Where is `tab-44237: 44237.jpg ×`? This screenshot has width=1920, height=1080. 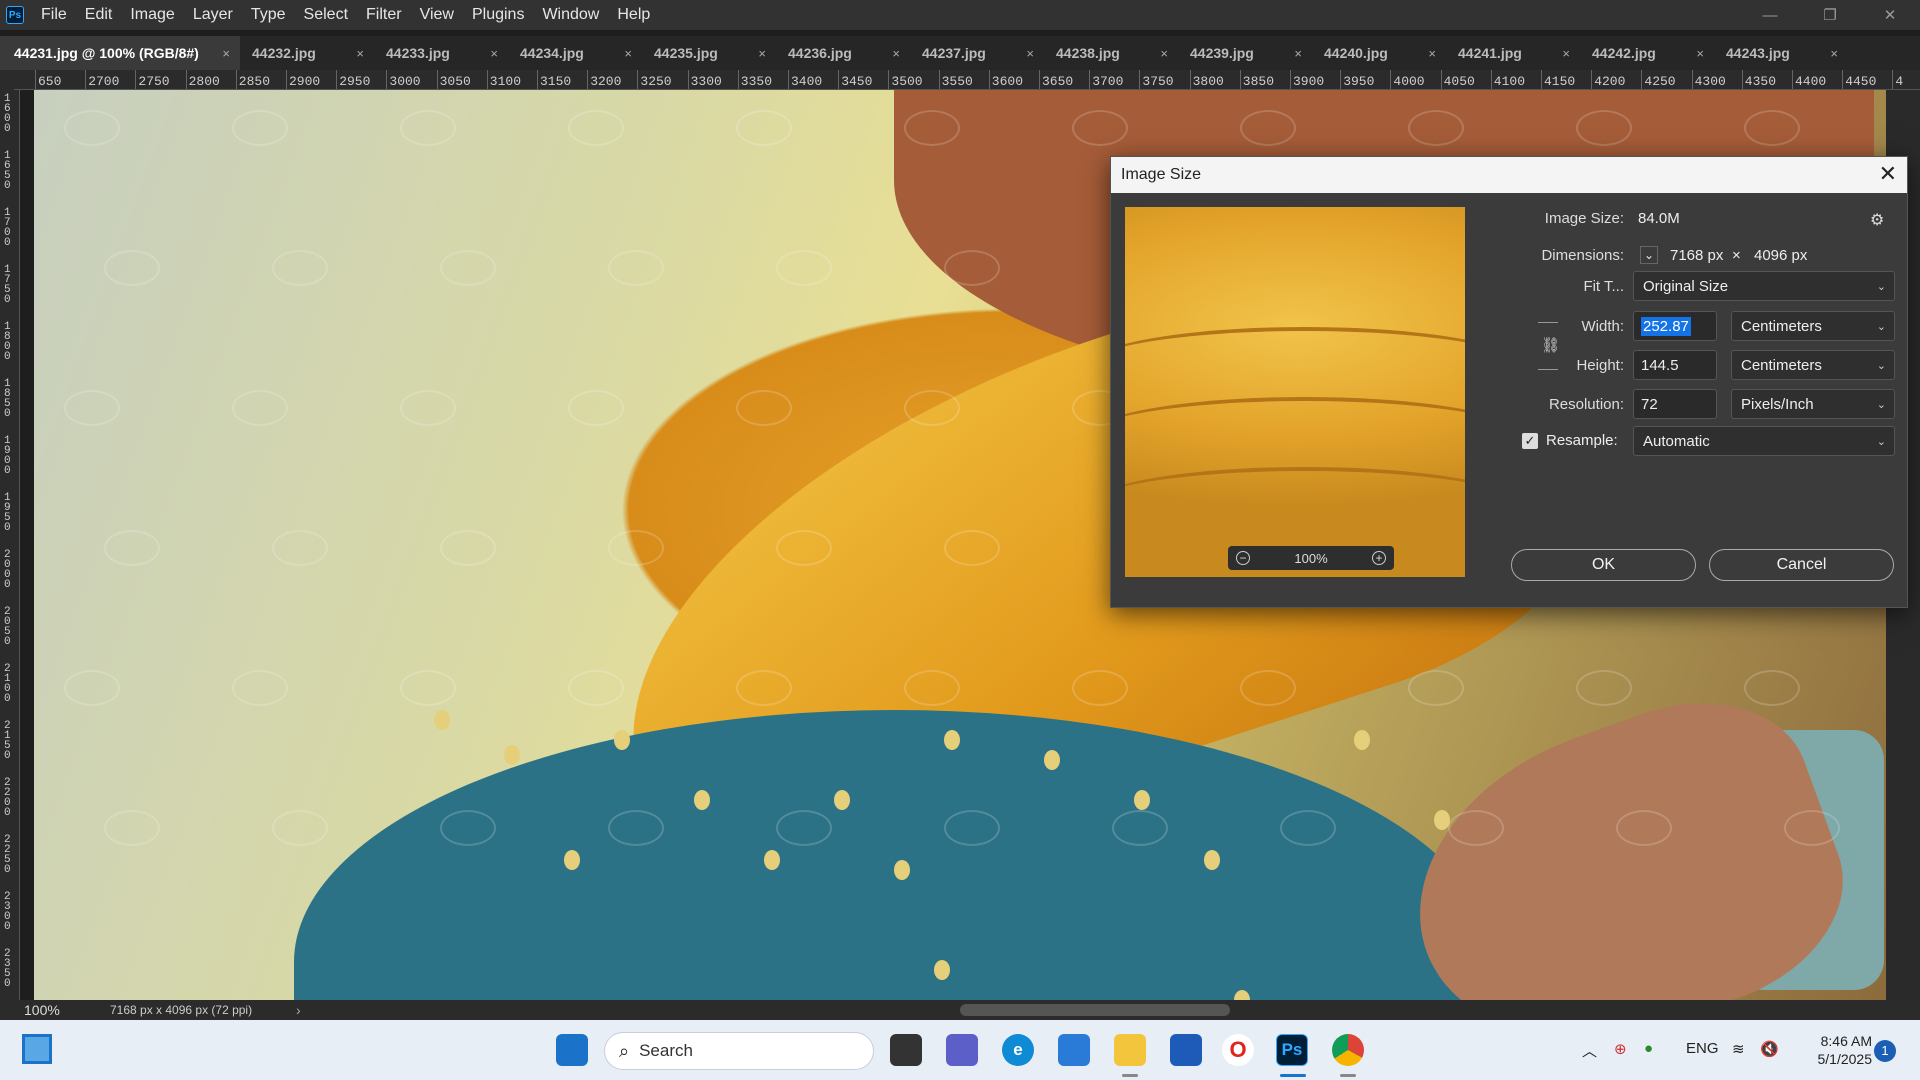 tab-44237: 44237.jpg × is located at coordinates (977, 53).